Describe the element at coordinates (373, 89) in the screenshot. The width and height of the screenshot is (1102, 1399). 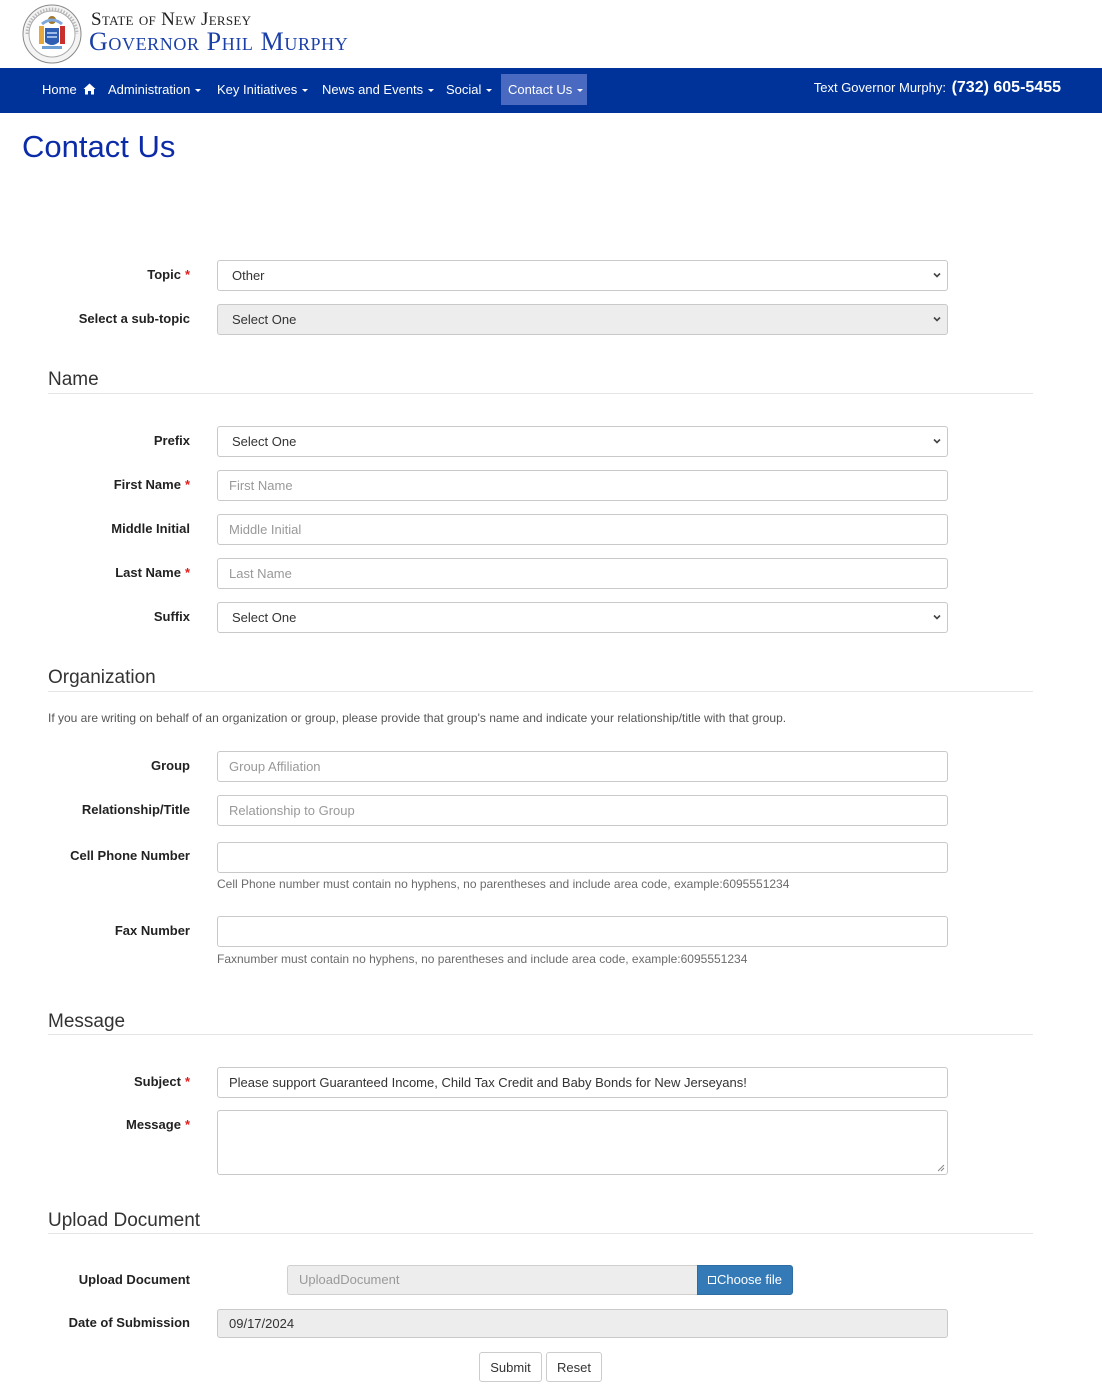
I see `nav-item-label: News and Events` at that location.